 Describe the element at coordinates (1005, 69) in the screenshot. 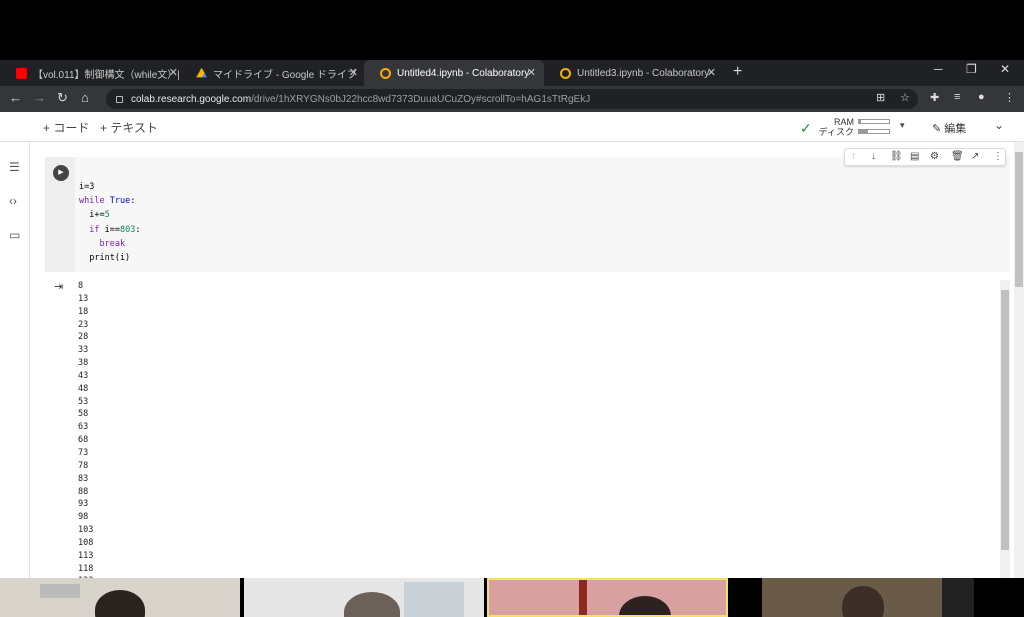

I see `close-window-icon: ✕` at that location.